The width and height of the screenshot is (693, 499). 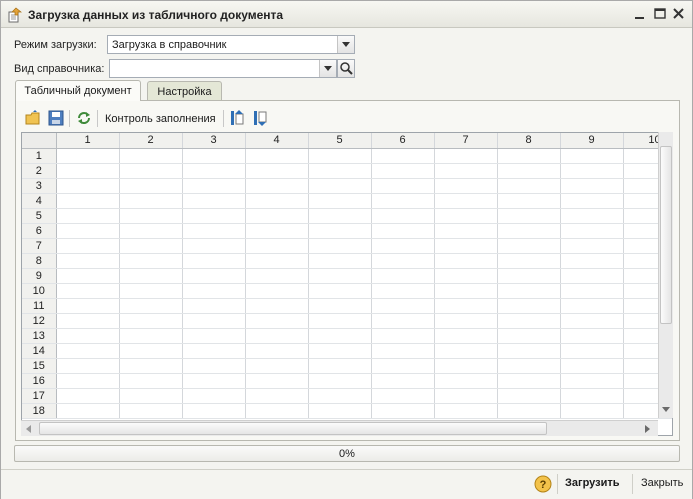 What do you see at coordinates (39, 396) in the screenshot?
I see `row-header: 17` at bounding box center [39, 396].